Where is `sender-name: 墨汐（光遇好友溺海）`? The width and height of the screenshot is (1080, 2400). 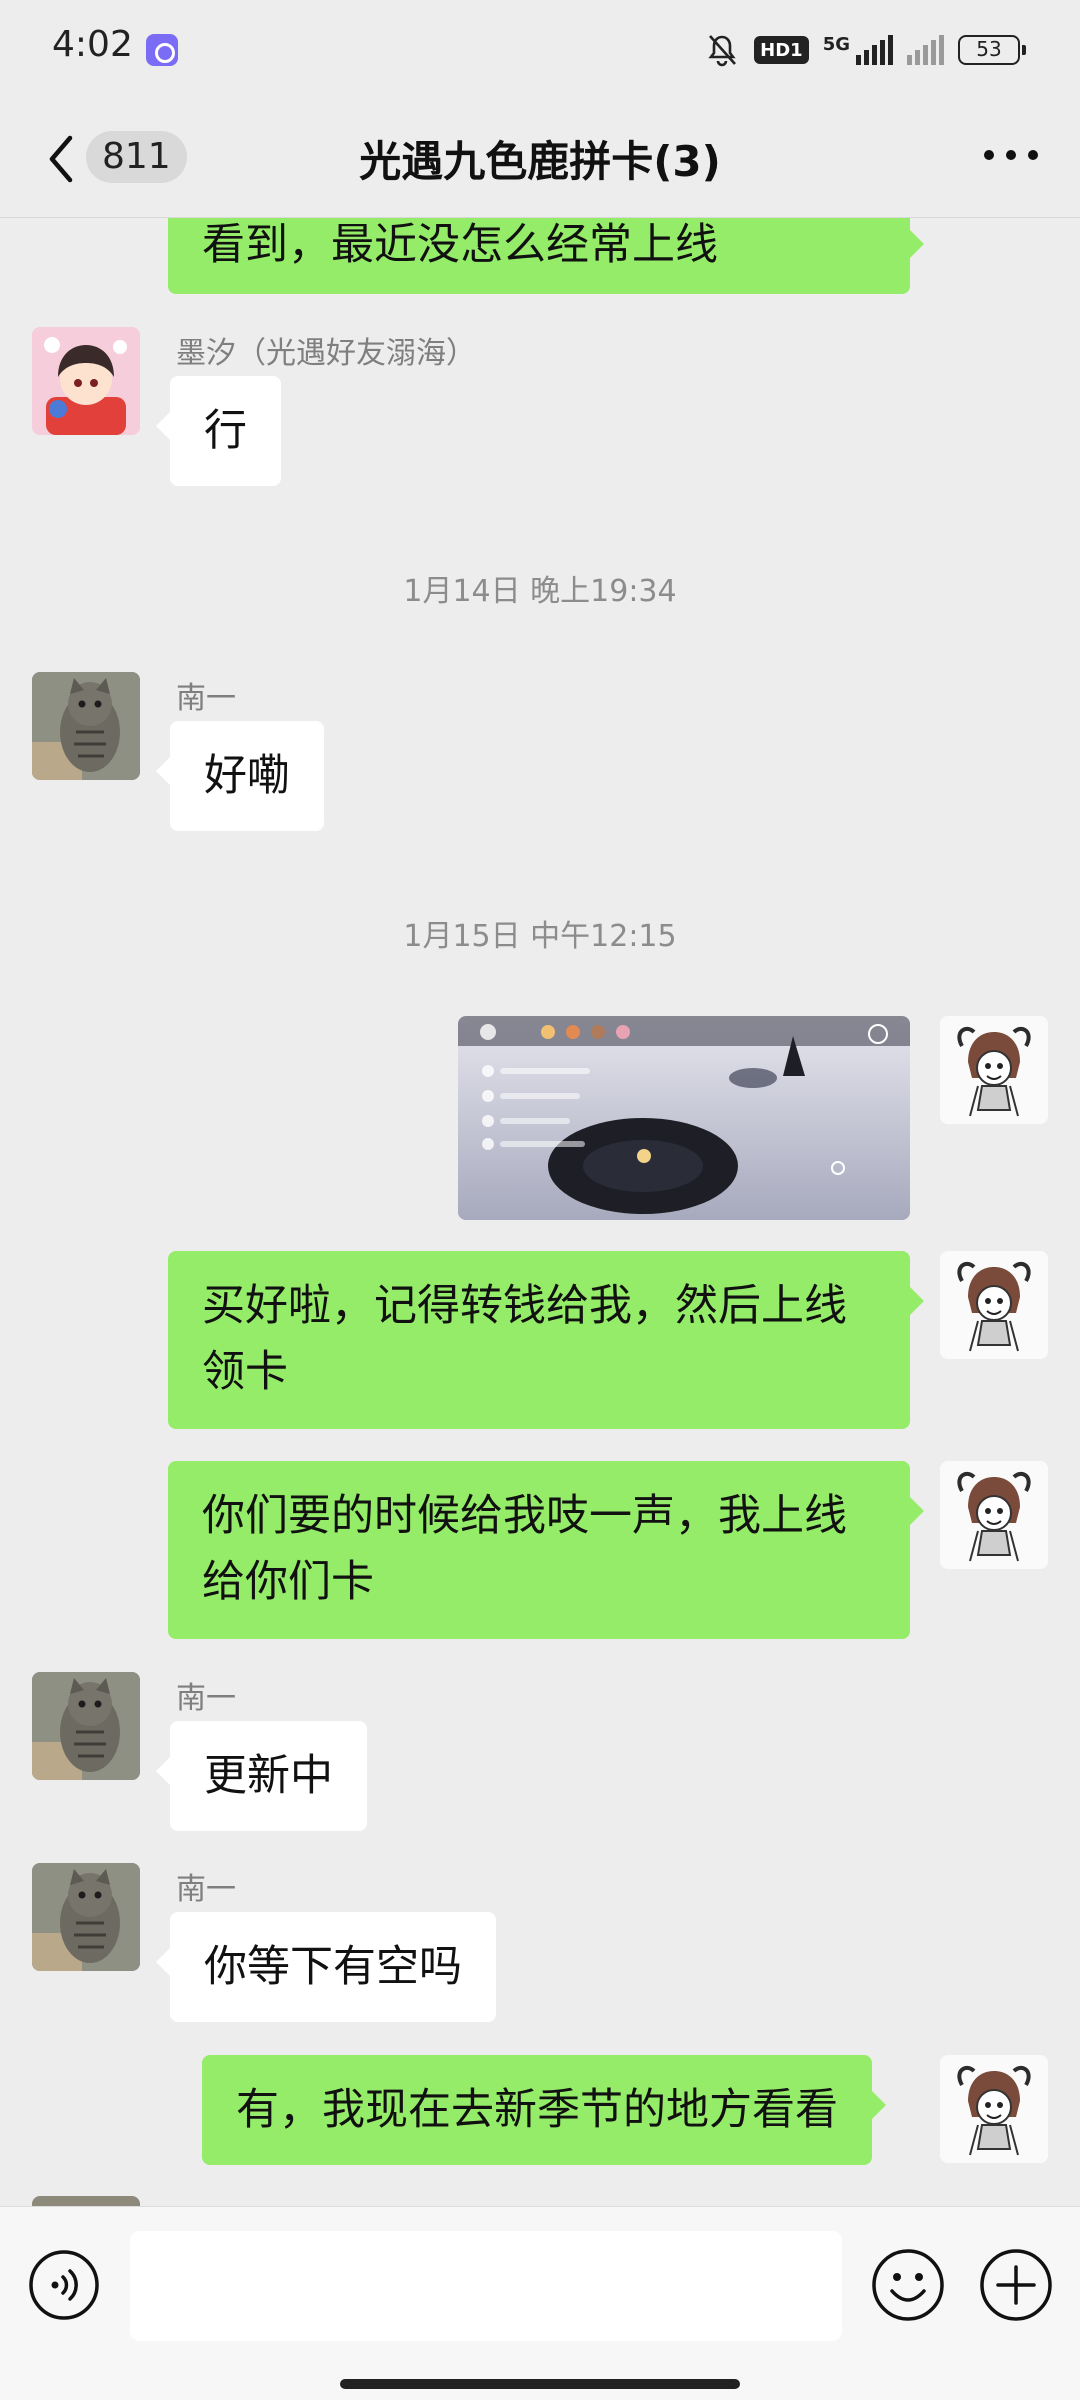
sender-name: 墨汐（光遇好友溺海） is located at coordinates (326, 353).